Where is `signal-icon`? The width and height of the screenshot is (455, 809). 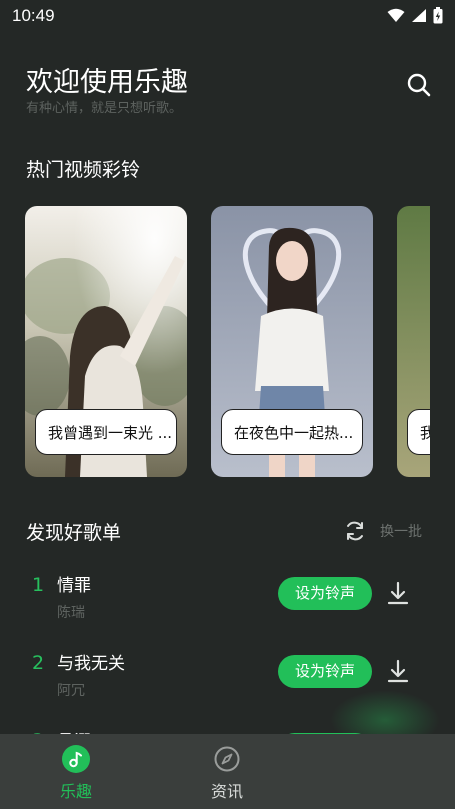
signal-icon is located at coordinates (419, 15).